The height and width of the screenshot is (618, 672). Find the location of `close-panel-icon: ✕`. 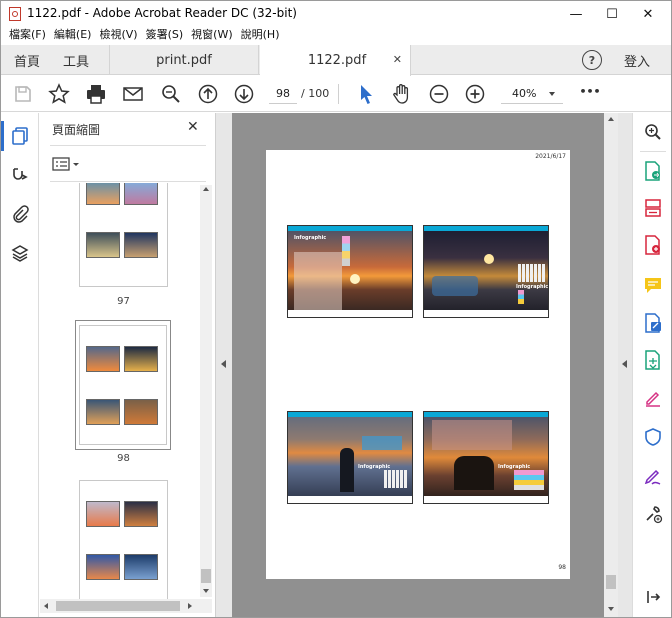

close-panel-icon: ✕ is located at coordinates (193, 127).